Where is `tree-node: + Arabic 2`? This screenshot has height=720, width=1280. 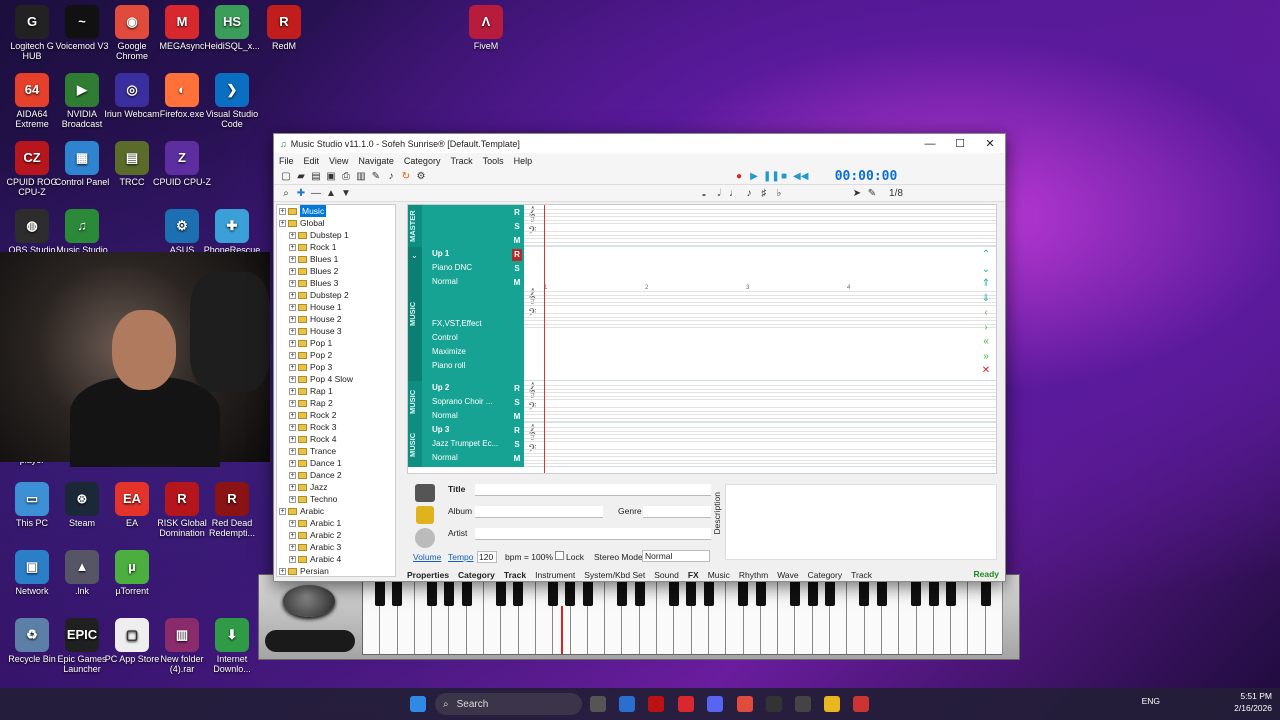
tree-node: + Arabic 2 is located at coordinates (336, 535).